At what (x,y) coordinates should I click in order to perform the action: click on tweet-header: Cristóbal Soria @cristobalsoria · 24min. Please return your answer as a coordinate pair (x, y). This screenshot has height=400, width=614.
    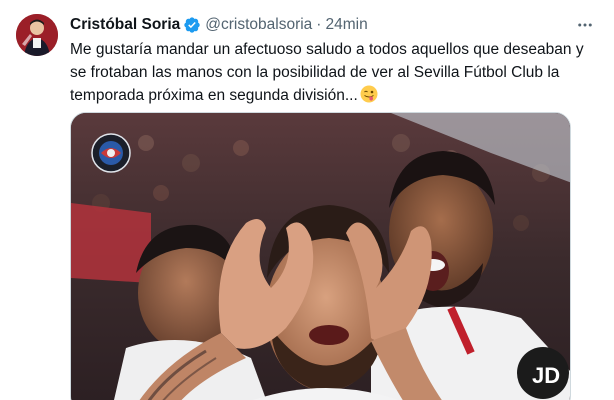
    Looking at the image, I should click on (219, 25).